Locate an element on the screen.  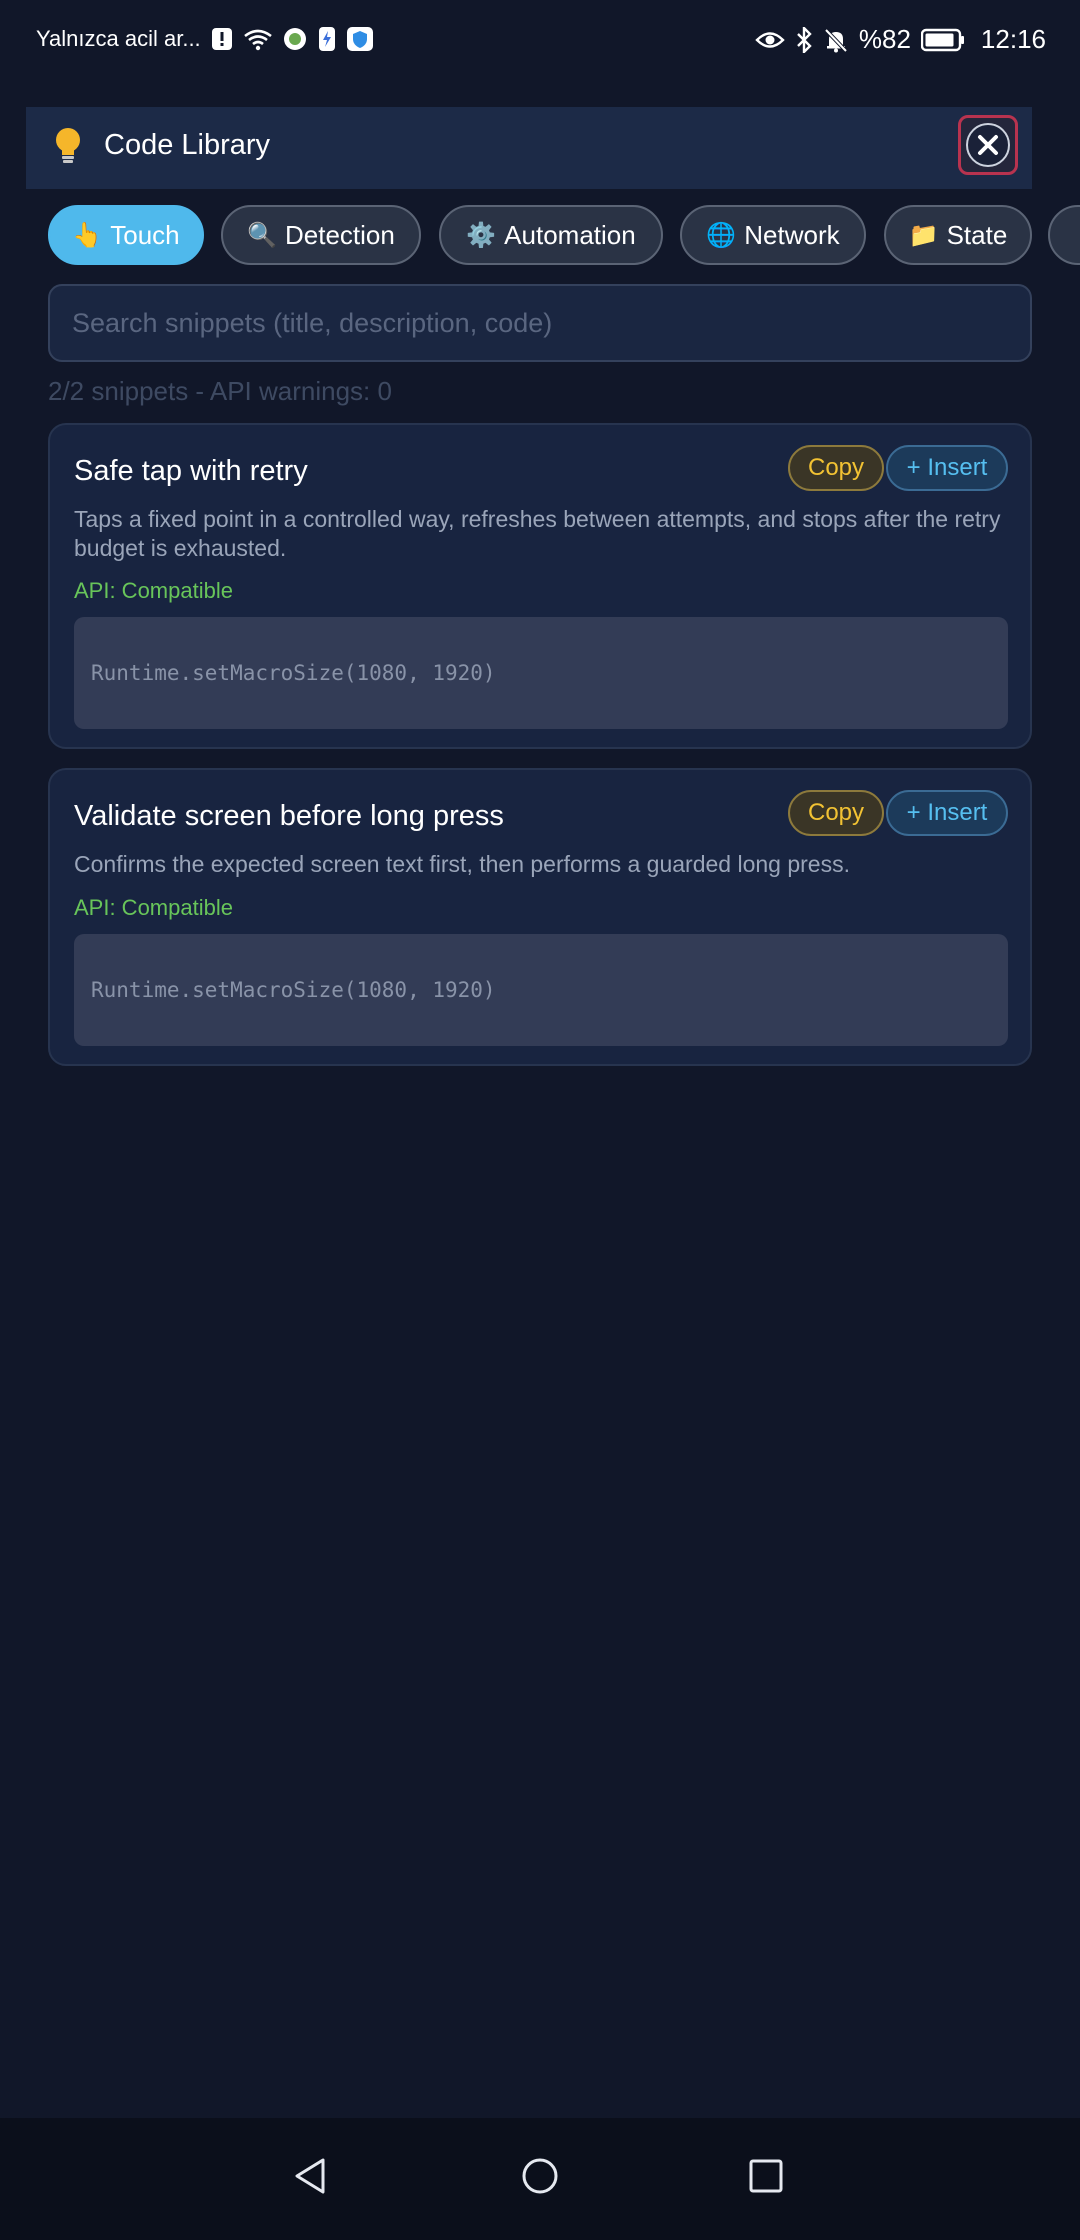
back-triangle-icon is located at coordinates (311, 2178).